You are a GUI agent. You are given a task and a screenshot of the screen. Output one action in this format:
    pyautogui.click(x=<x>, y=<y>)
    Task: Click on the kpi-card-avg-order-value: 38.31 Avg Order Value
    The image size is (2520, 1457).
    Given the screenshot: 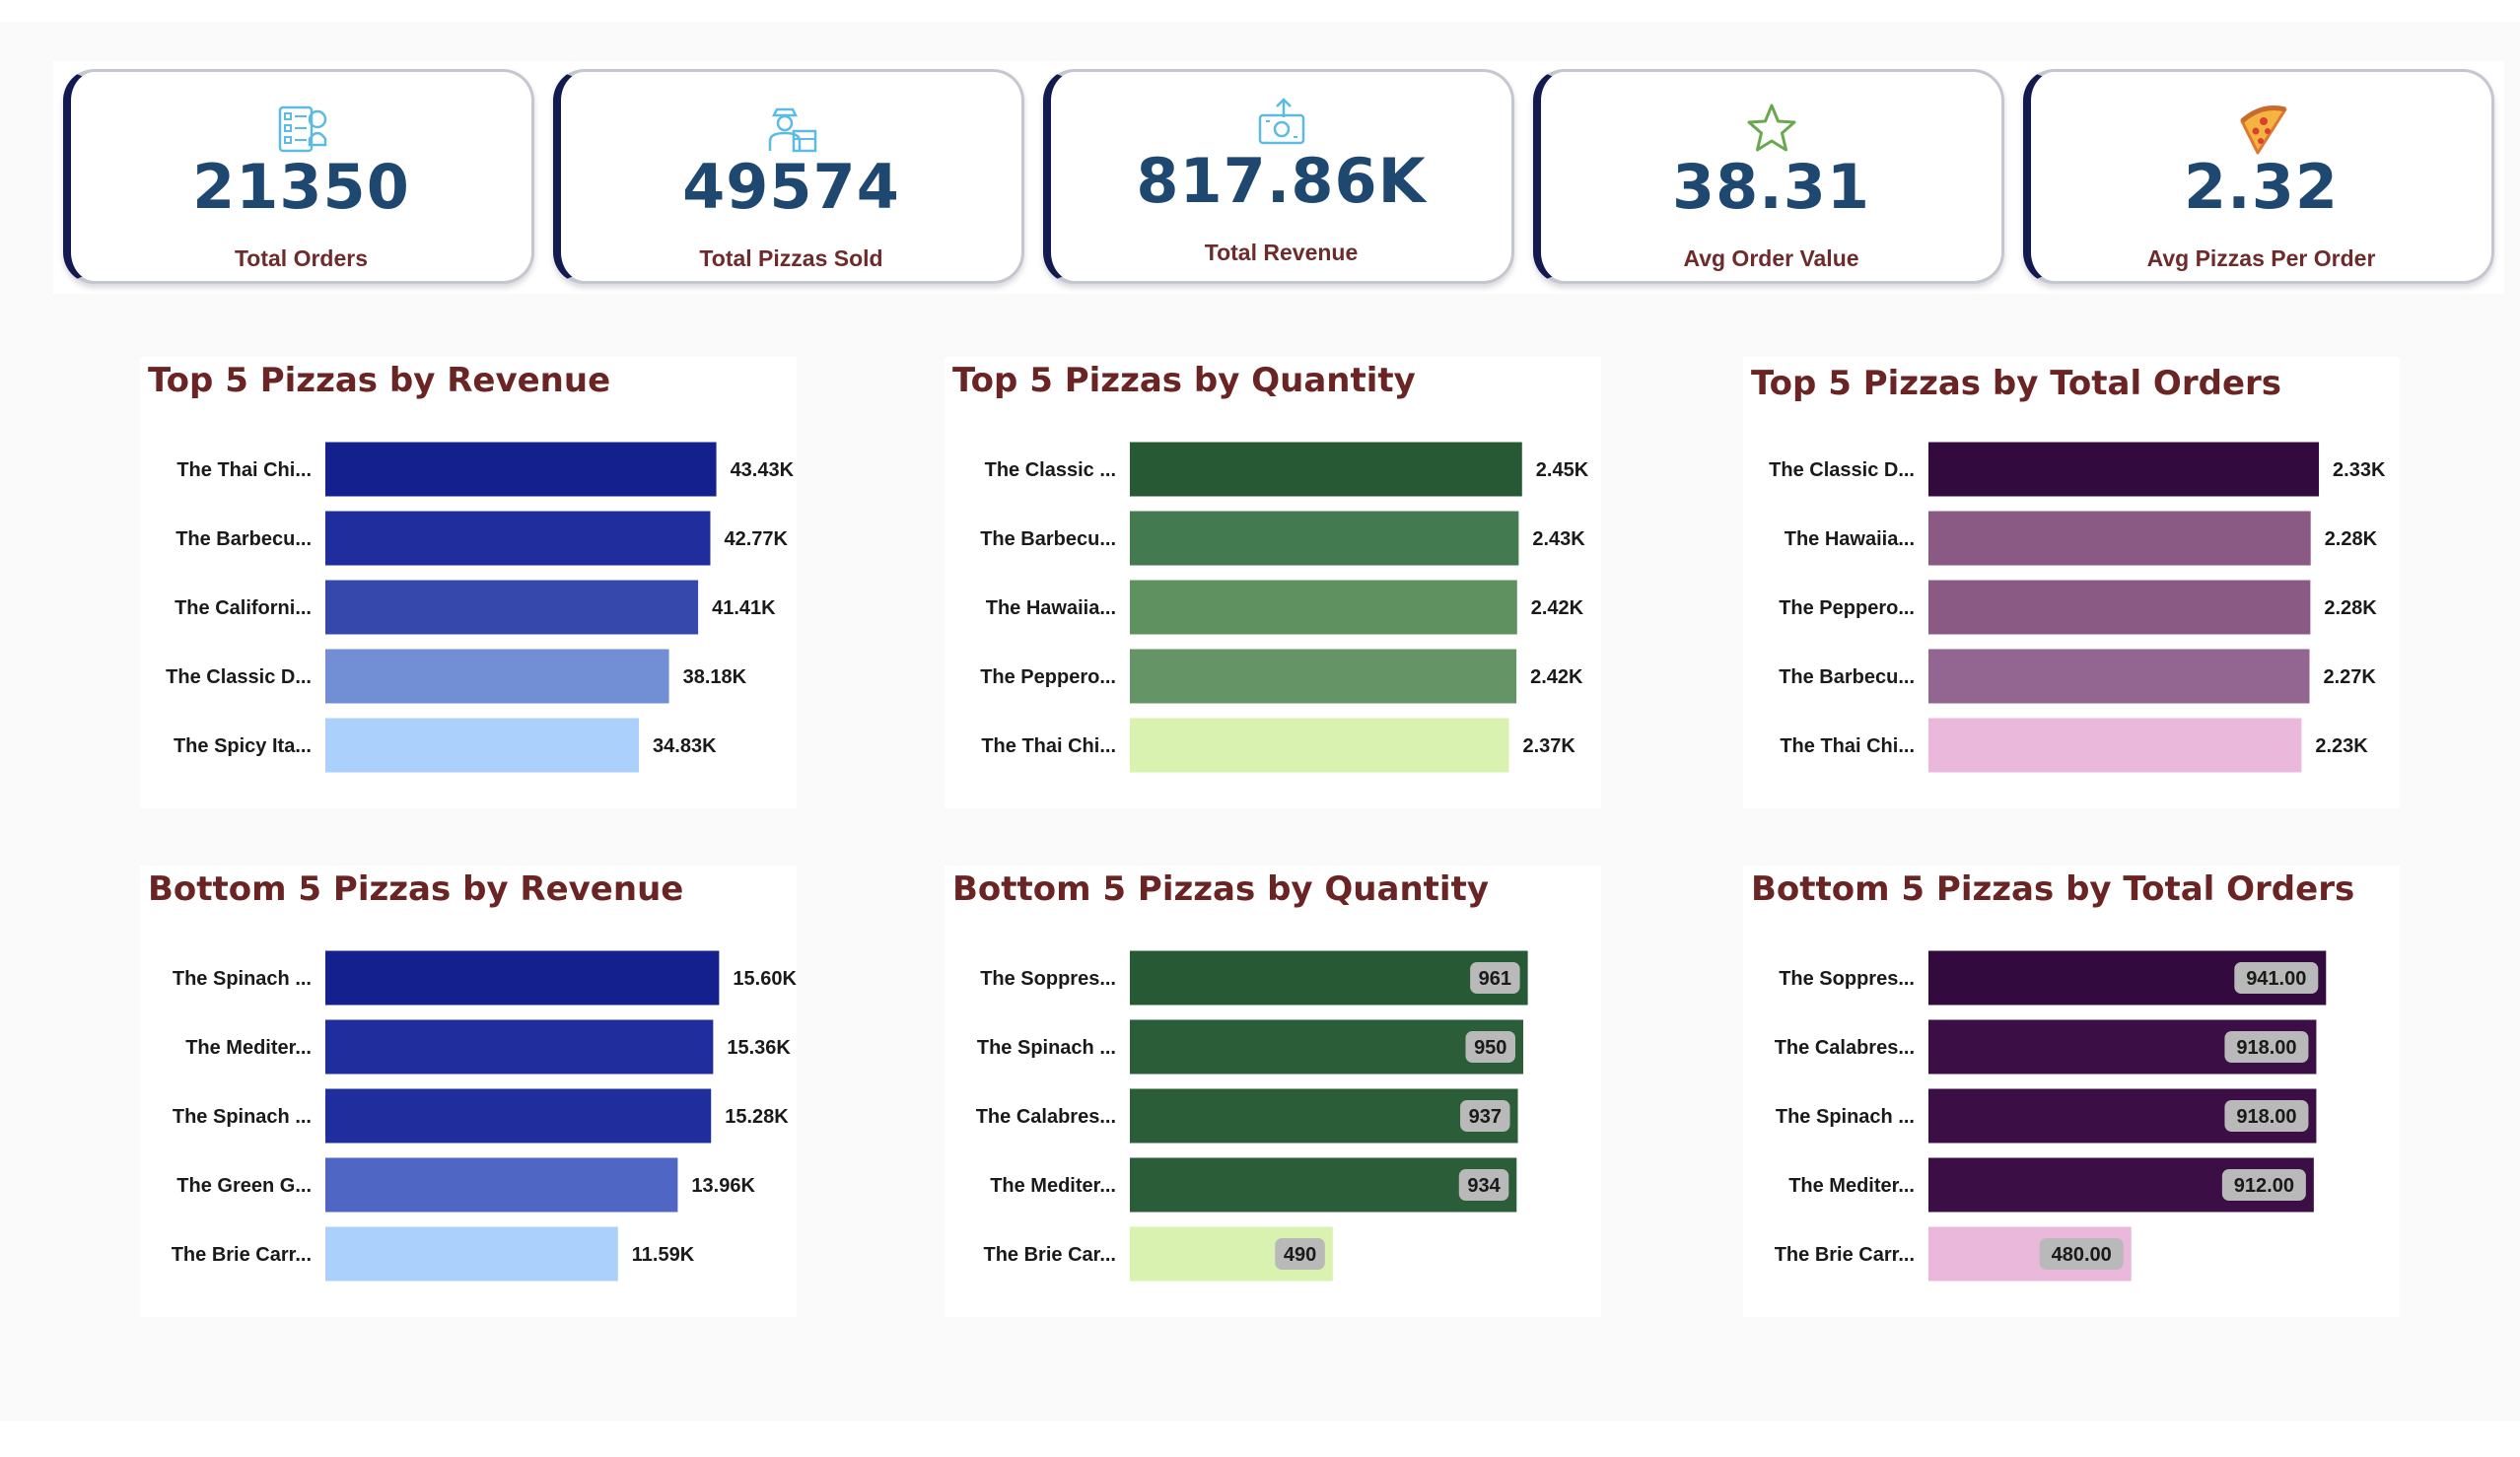 What is the action you would take?
    pyautogui.click(x=1768, y=177)
    